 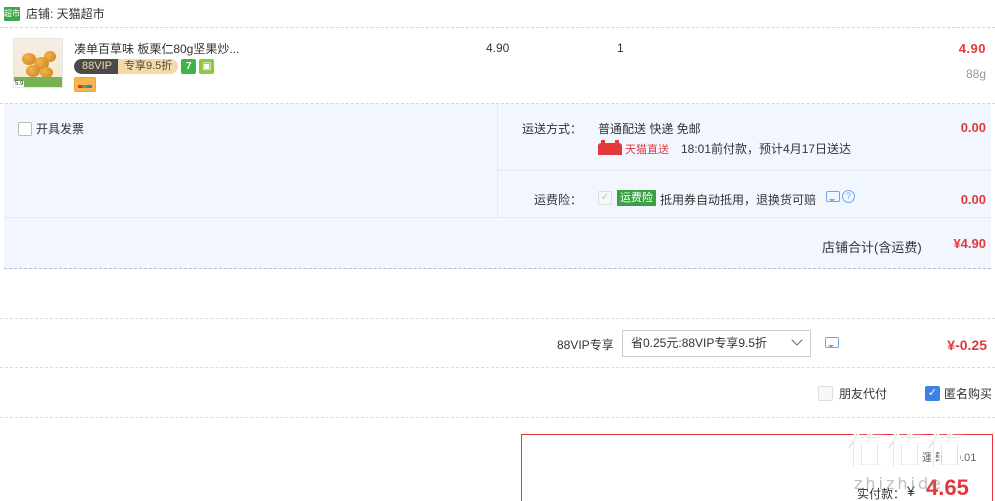 I want to click on shipping-label: 运送方式：, so click(x=552, y=129).